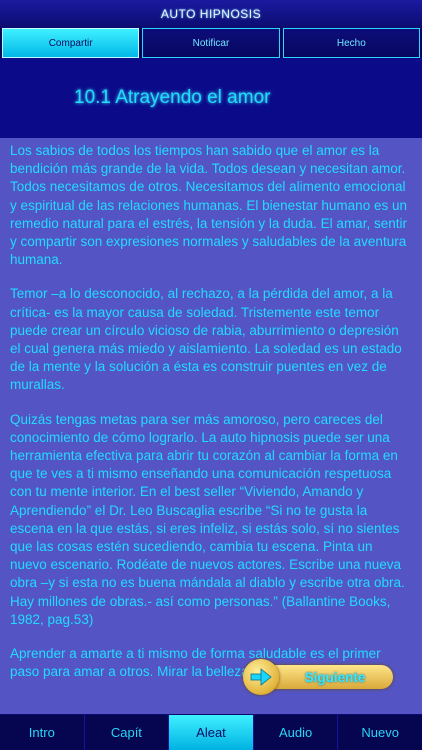  I want to click on nav-aleat: Aleat, so click(210, 732).